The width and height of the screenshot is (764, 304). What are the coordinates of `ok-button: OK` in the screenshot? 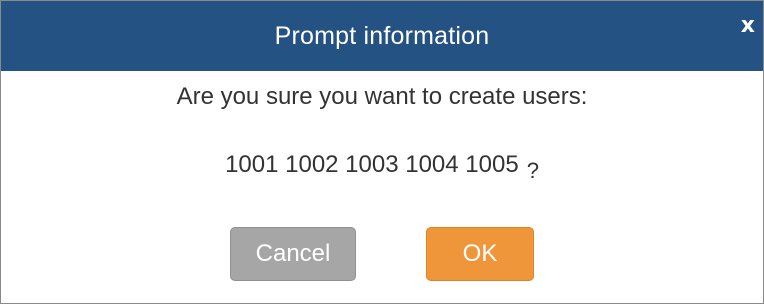 It's located at (480, 254).